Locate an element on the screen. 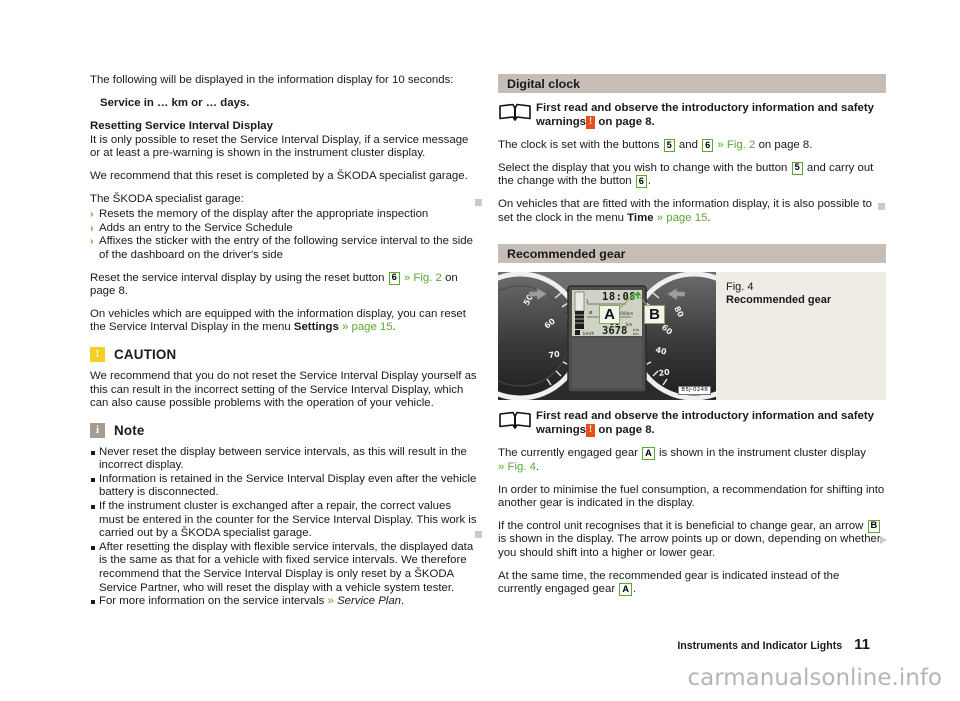 This screenshot has width=960, height=701. figure-title: Recommended gear is located at coordinates (779, 300).